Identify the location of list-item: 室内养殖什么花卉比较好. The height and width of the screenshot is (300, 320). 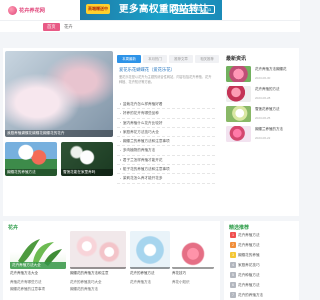
(166, 123).